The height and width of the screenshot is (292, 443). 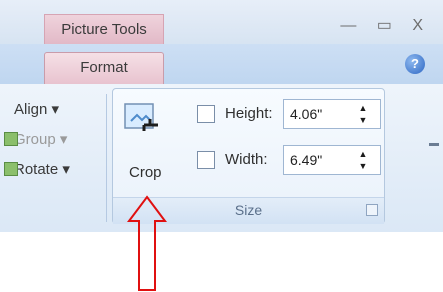 What do you see at coordinates (434, 144) in the screenshot?
I see `ribbon-minimize-icon` at bounding box center [434, 144].